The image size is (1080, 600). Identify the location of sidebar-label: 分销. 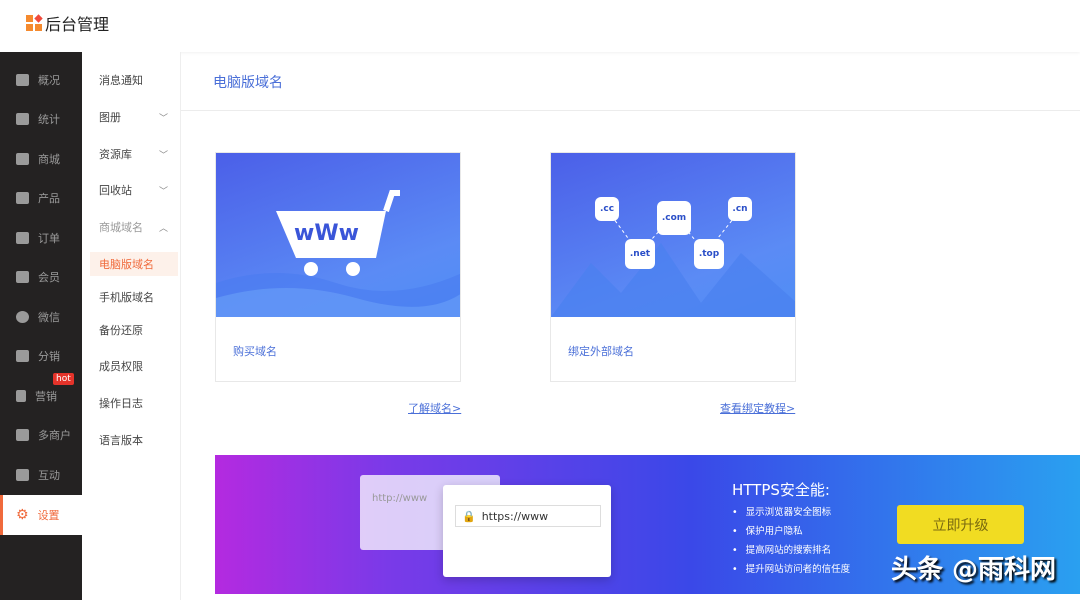
(49, 356).